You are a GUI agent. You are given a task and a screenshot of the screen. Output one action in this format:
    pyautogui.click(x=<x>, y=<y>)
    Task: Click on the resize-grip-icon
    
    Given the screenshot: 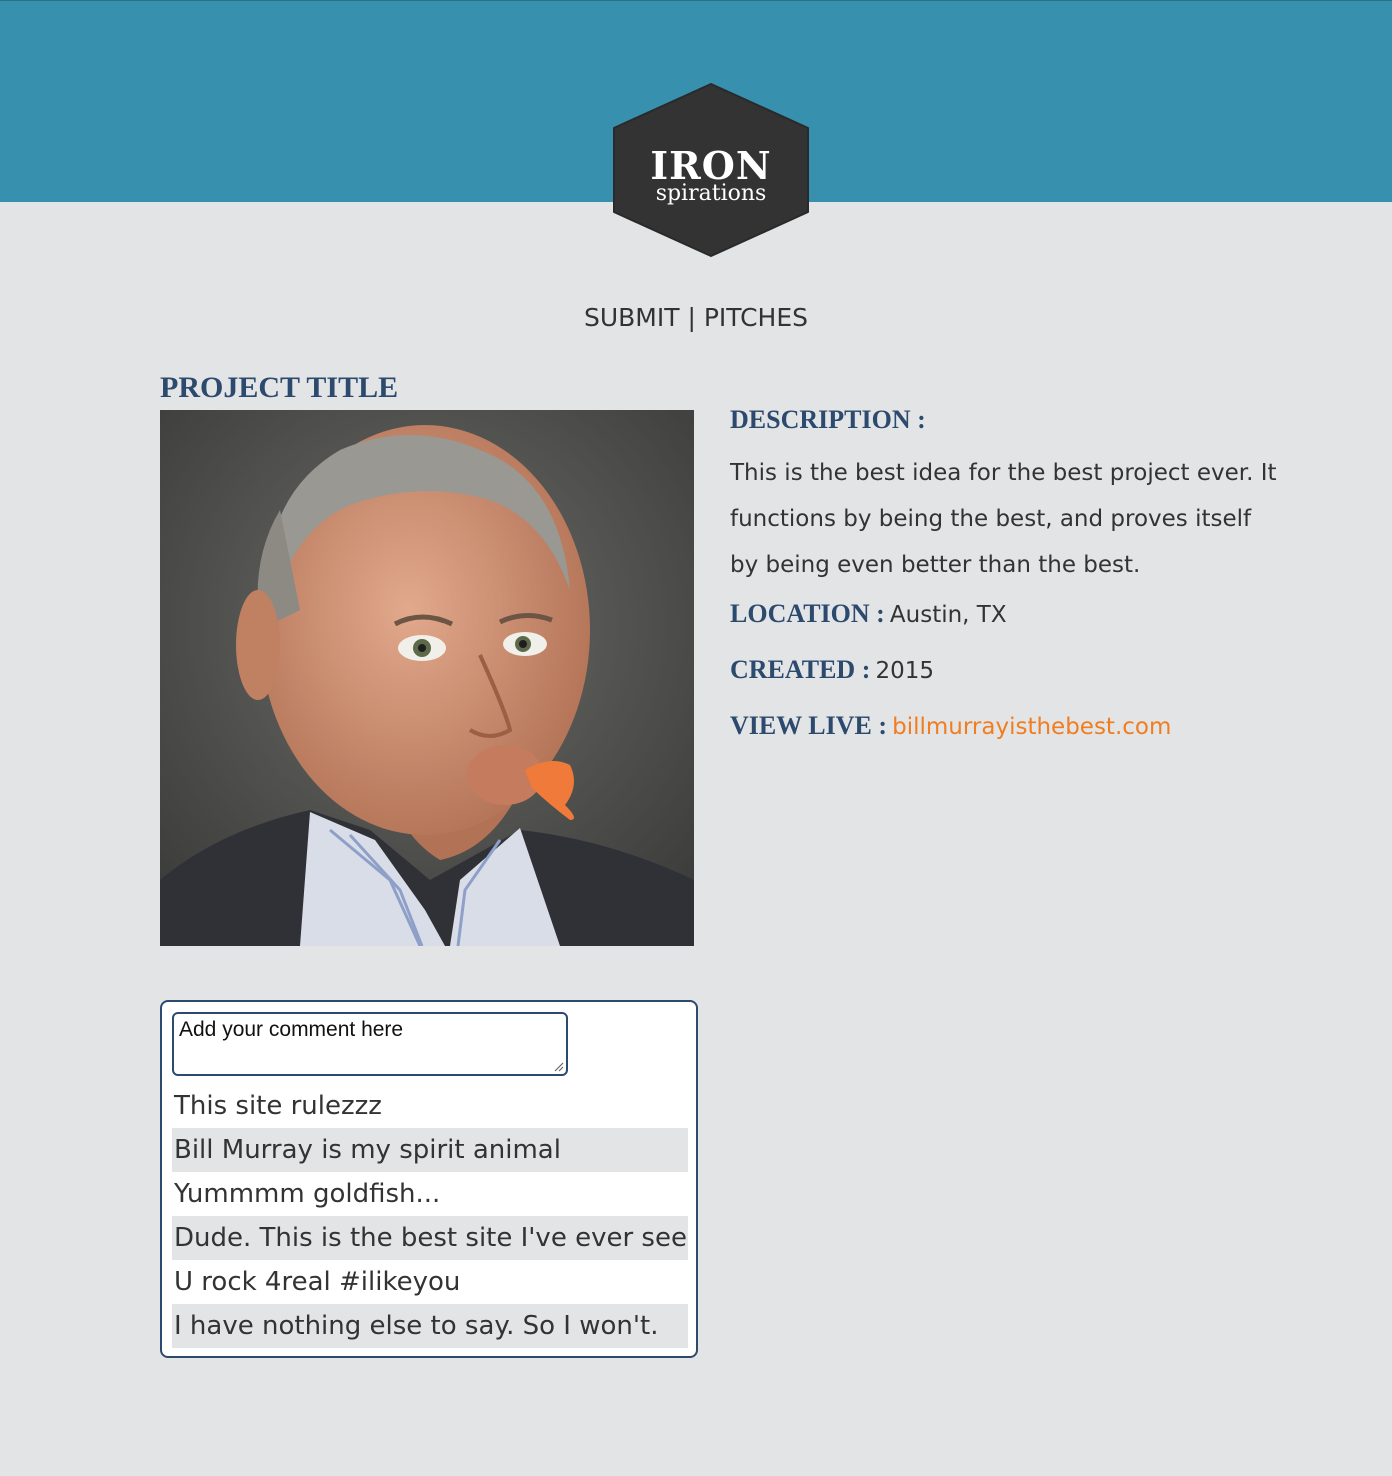 What is the action you would take?
    pyautogui.click(x=558, y=1066)
    